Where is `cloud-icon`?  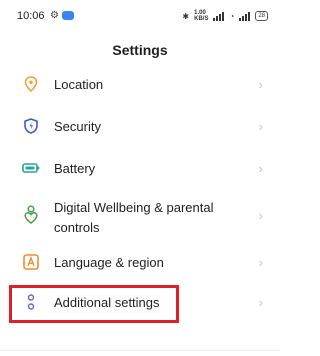
cloud-icon is located at coordinates (68, 15).